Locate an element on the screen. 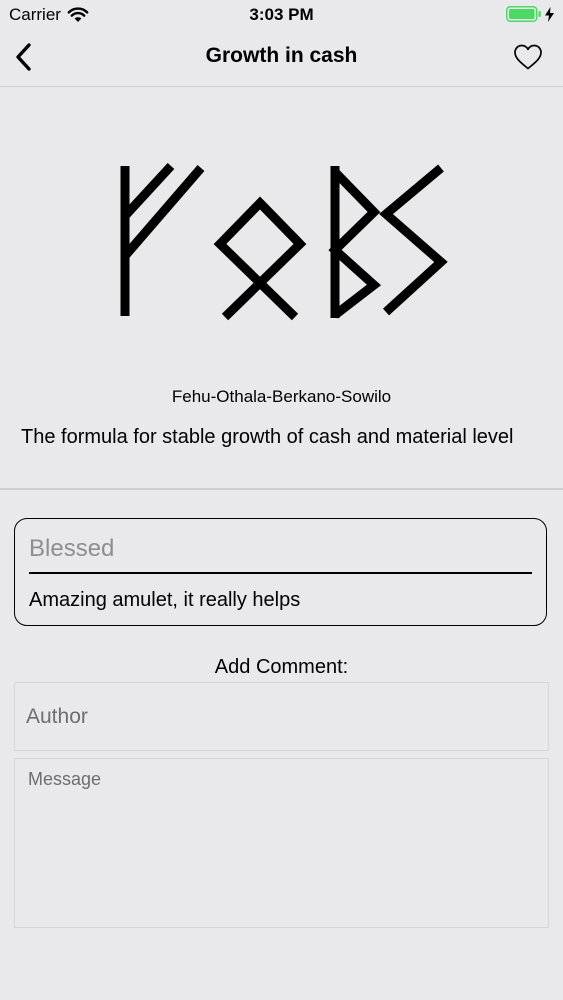 The image size is (563, 1000). review-author: Blessed is located at coordinates (72, 548).